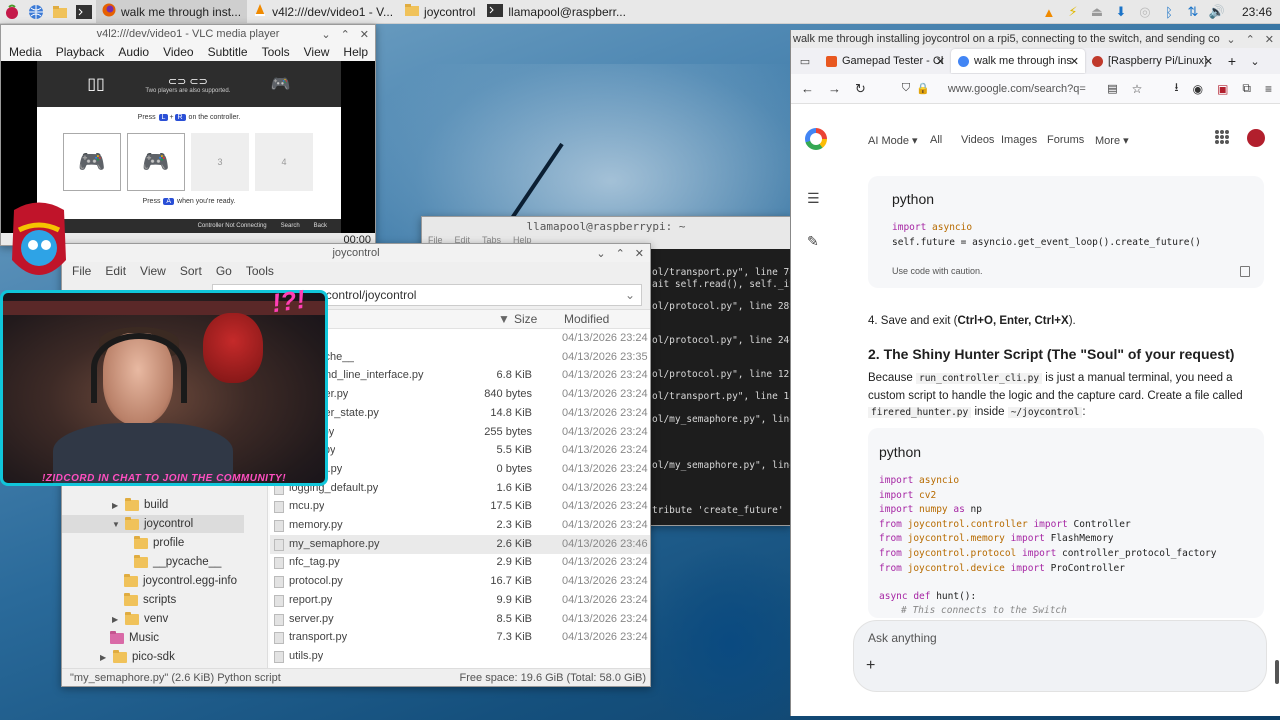  What do you see at coordinates (1017, 89) in the screenshot?
I see `url-field: www.google.com/search?q=` at bounding box center [1017, 89].